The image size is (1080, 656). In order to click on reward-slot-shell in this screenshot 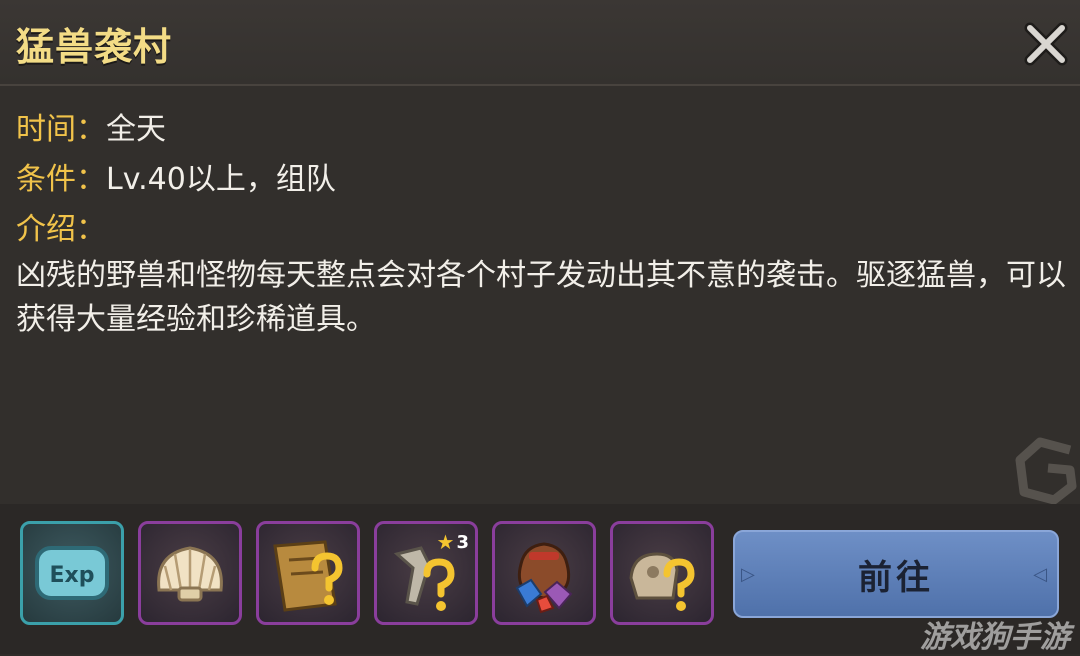, I will do `click(190, 573)`.